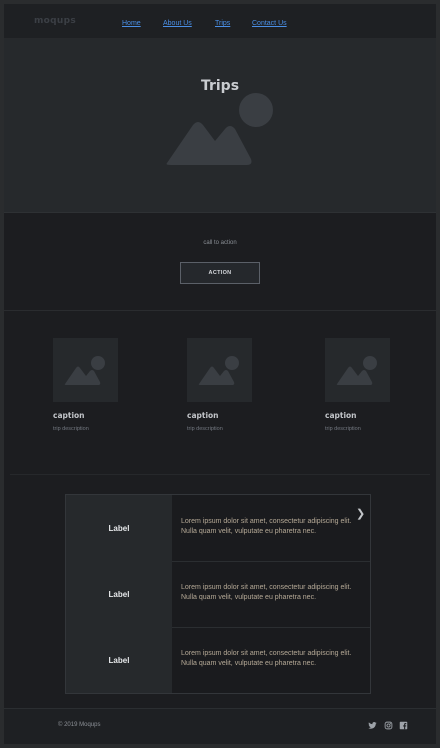 This screenshot has height=748, width=440. What do you see at coordinates (372, 725) in the screenshot?
I see `twitter-icon` at bounding box center [372, 725].